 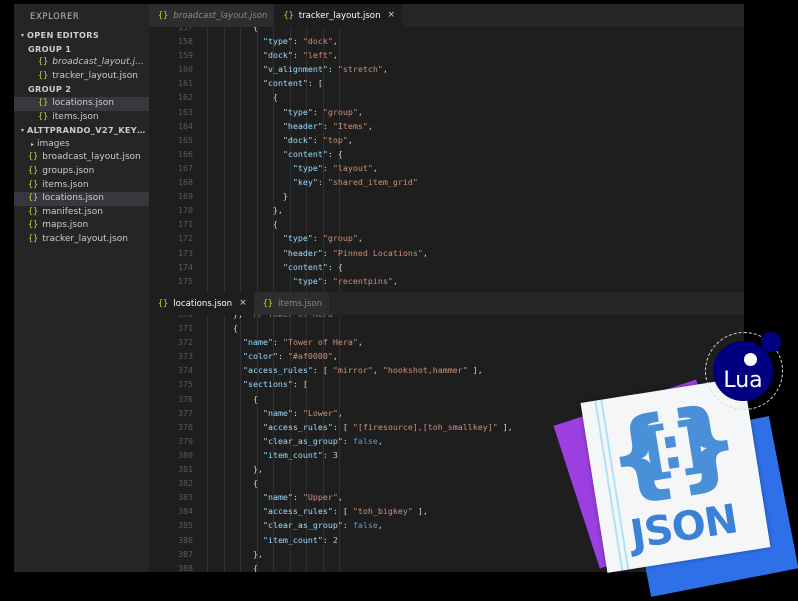 What do you see at coordinates (446, 41) in the screenshot?
I see `code-line: 158 "type": "dock",` at bounding box center [446, 41].